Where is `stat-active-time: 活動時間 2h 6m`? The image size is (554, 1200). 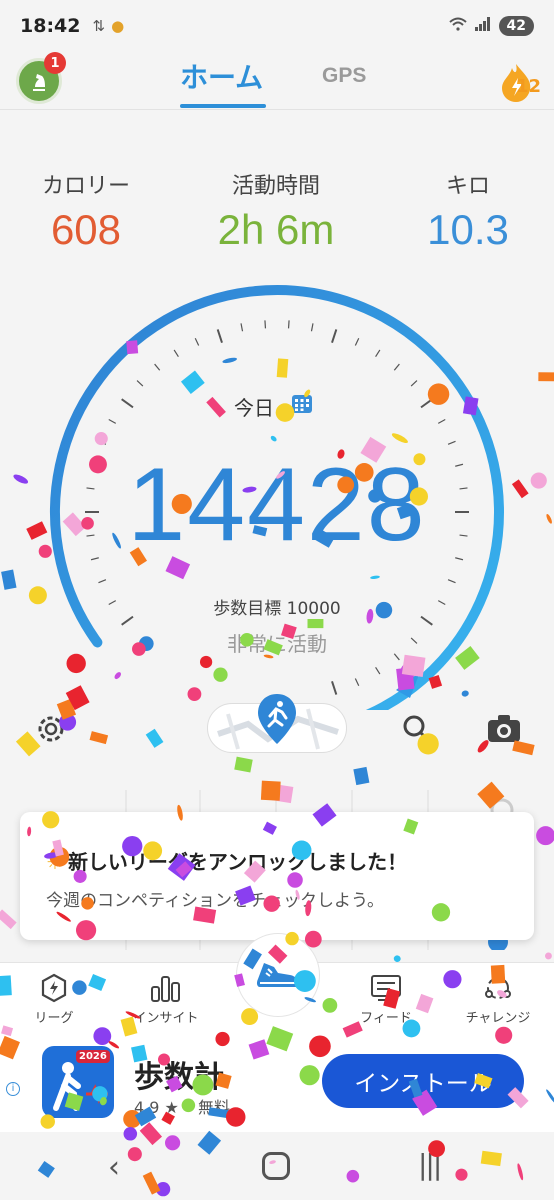
stat-active-time: 活動時間 2h 6m is located at coordinates (276, 211).